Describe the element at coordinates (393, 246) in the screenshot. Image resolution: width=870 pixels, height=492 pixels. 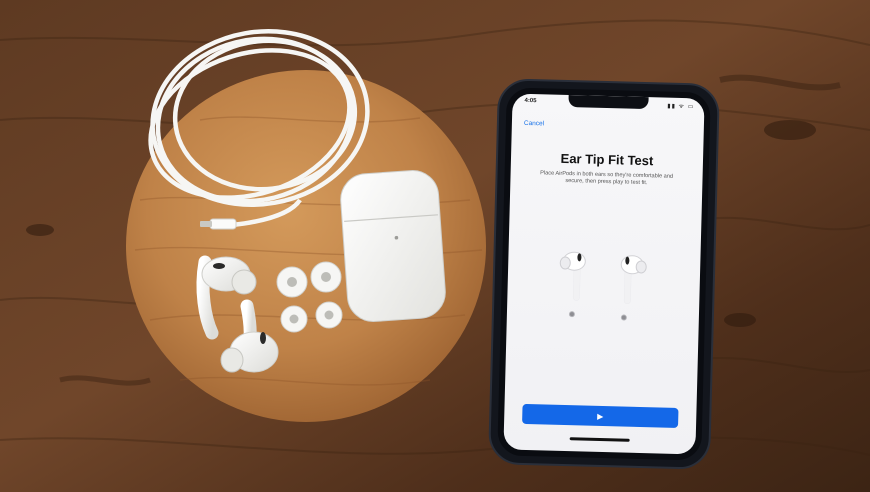
I see `airpods-case` at that location.